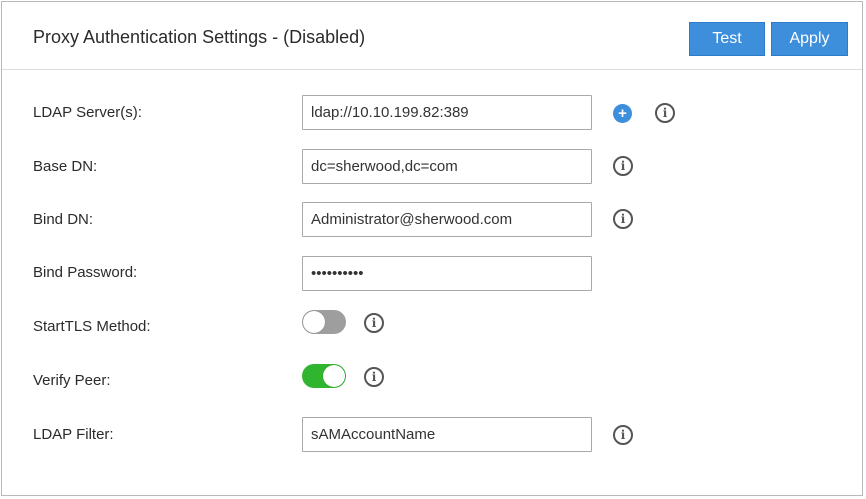 This screenshot has width=866, height=499. What do you see at coordinates (374, 377) in the screenshot?
I see `verify-peer-info-icon: i` at bounding box center [374, 377].